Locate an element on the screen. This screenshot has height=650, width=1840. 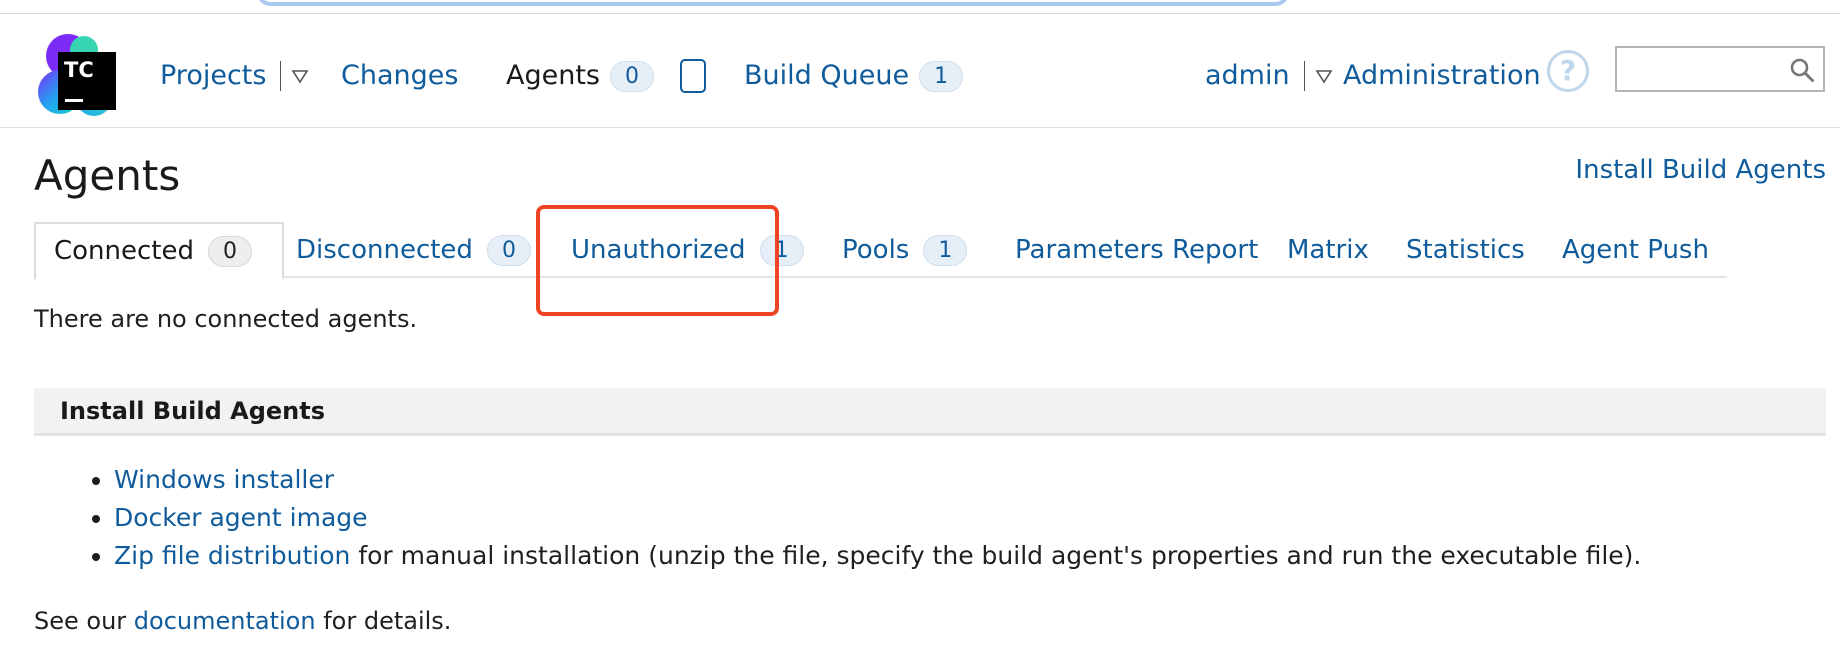
build-queue-count-badge: 1 is located at coordinates (941, 76).